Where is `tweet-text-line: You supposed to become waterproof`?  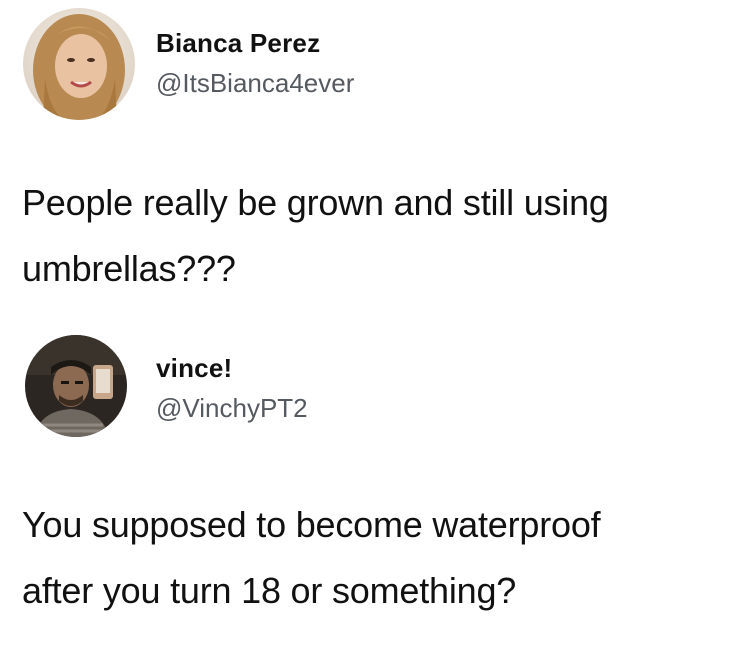
tweet-text-line: You supposed to become waterproof is located at coordinates (311, 524).